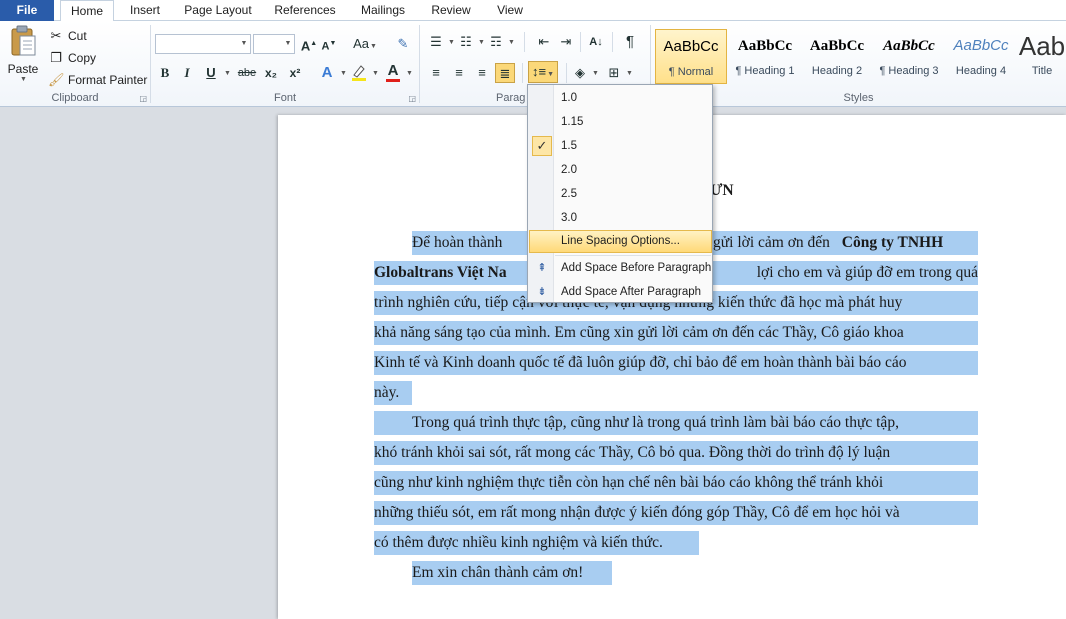 This screenshot has height=619, width=1066. I want to click on line-spacing-option-2-0: 2.0, so click(620, 170).